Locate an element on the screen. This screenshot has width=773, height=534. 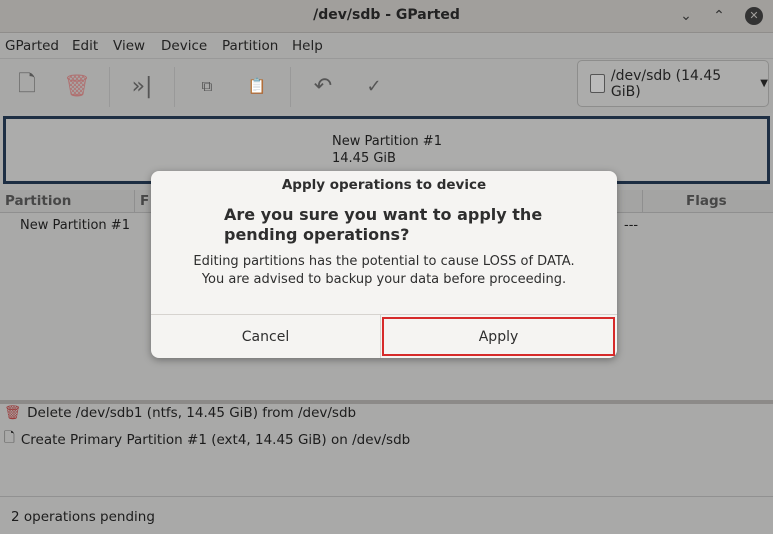
disk-icon is located at coordinates (597, 83).